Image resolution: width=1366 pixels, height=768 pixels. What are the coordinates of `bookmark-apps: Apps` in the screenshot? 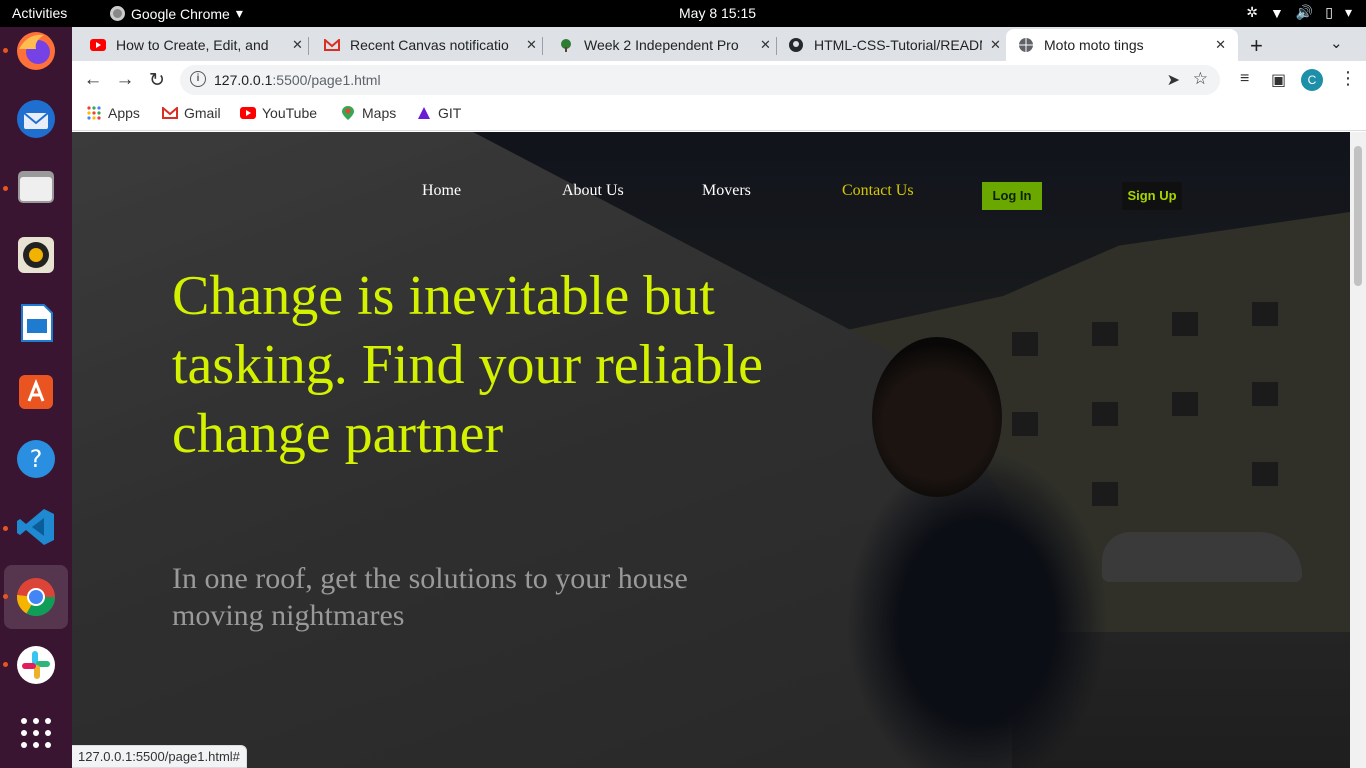 It's located at (113, 113).